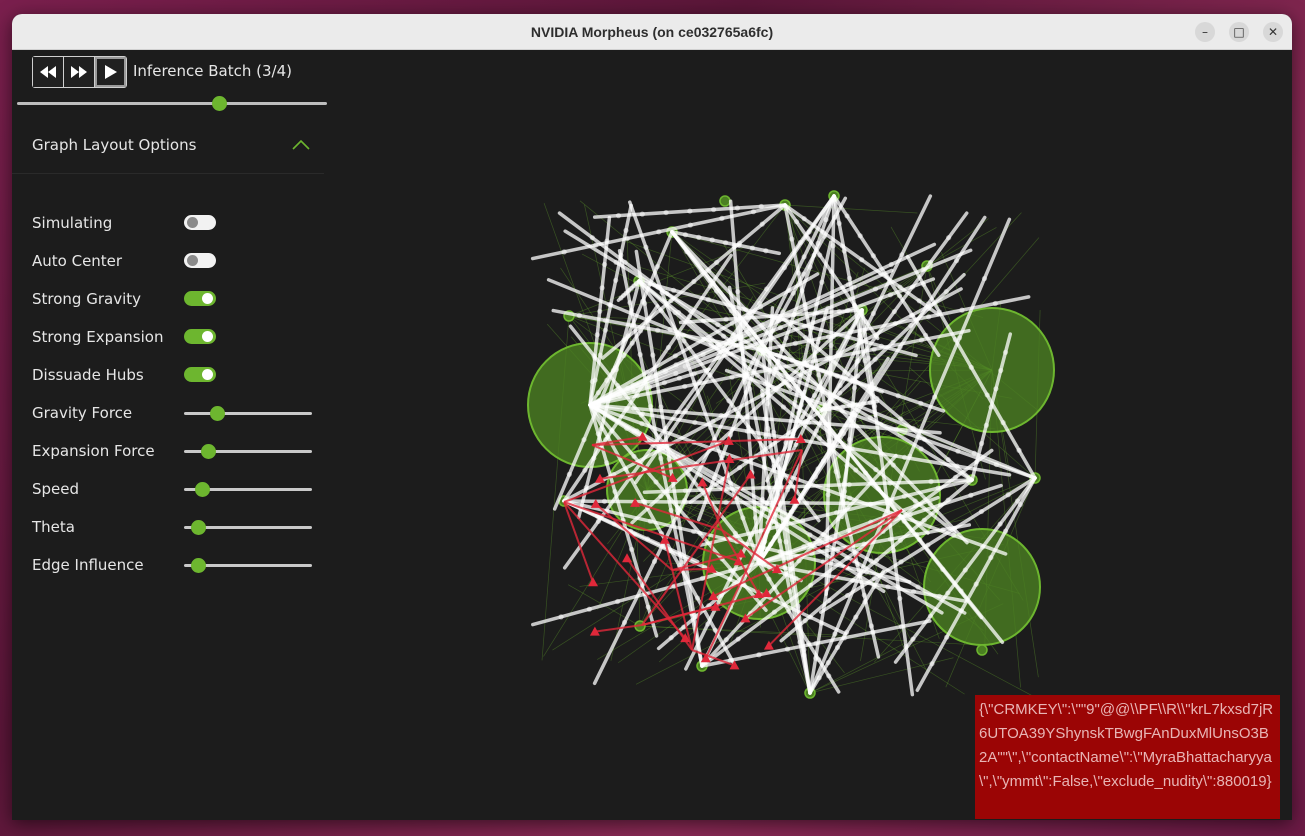 The height and width of the screenshot is (836, 1305). Describe the element at coordinates (248, 527) in the screenshot. I see `theta-slider` at that location.